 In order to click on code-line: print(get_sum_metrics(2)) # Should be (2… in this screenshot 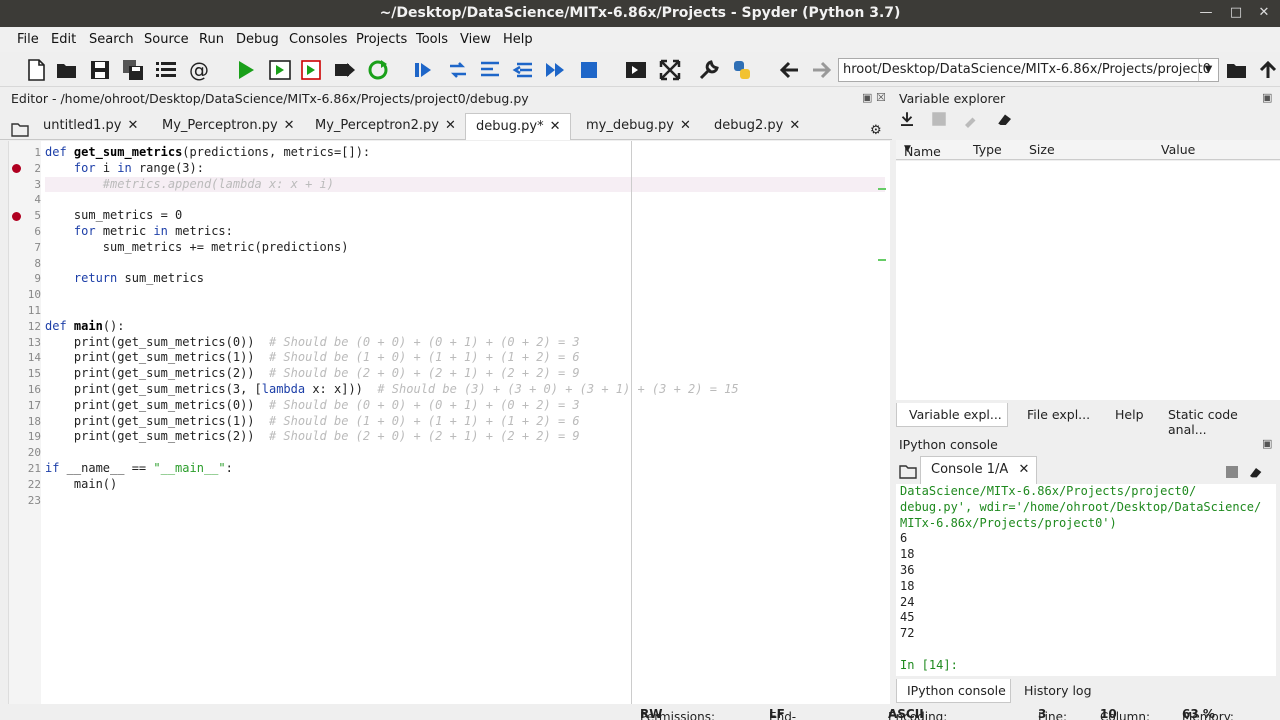, I will do `click(312, 436)`.